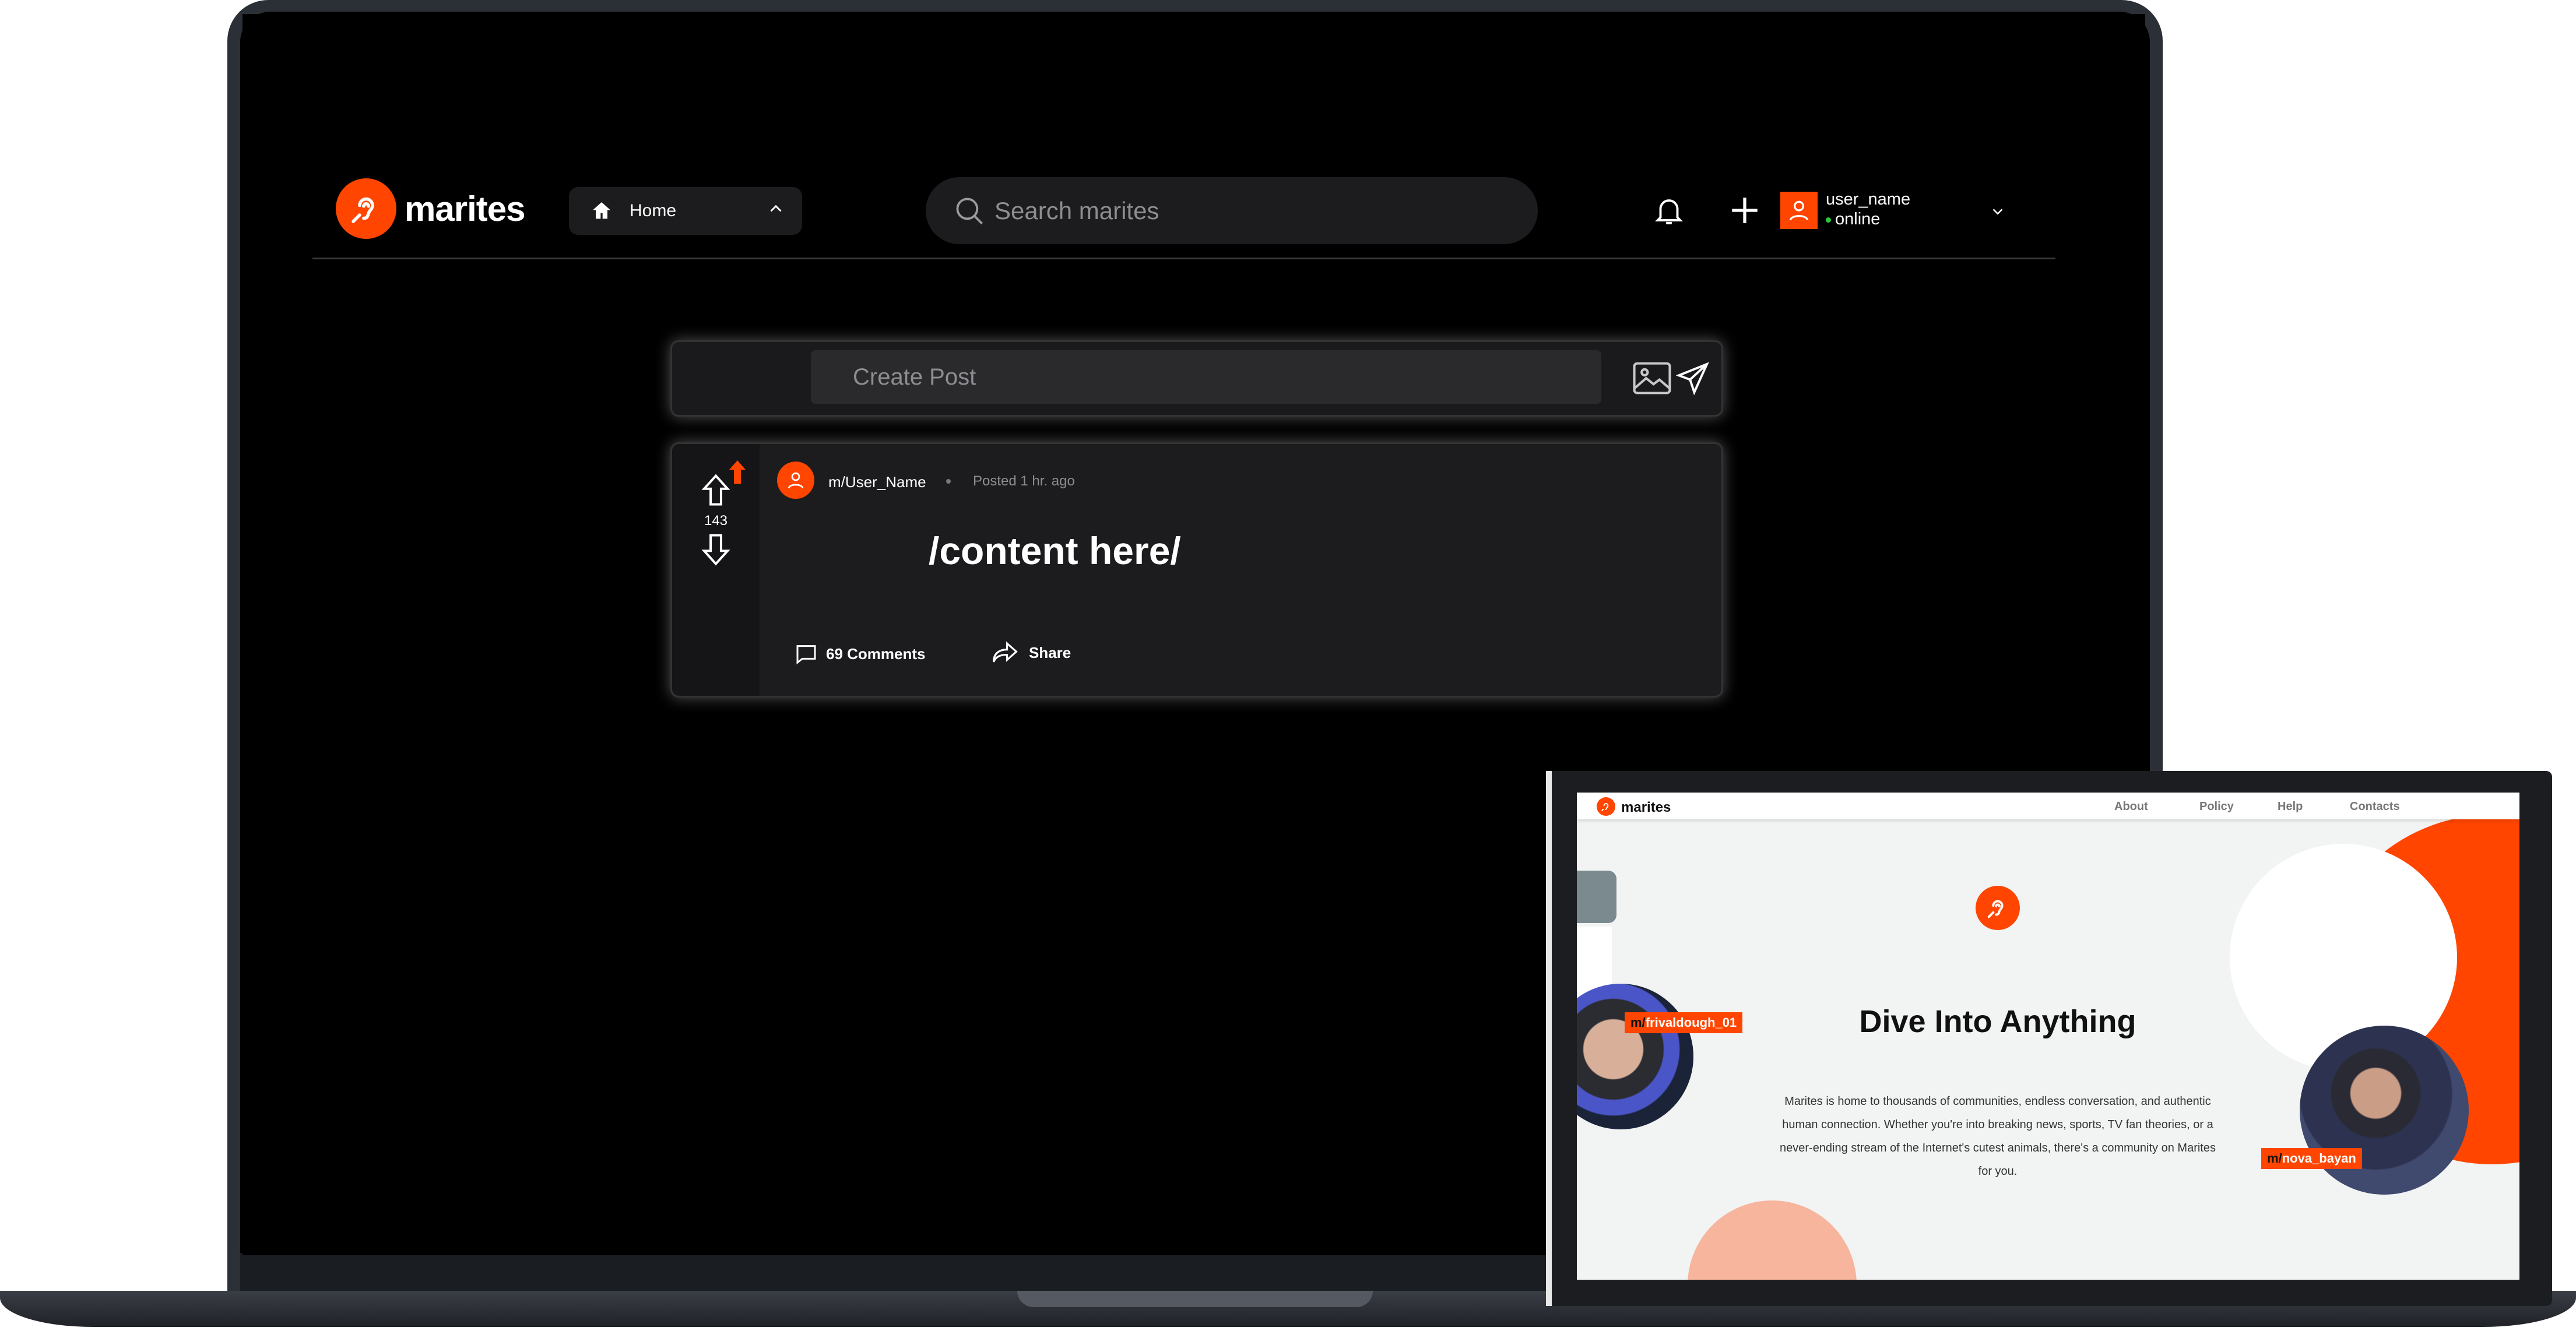 The height and width of the screenshot is (1331, 2576). I want to click on user-name: user_name, so click(1868, 199).